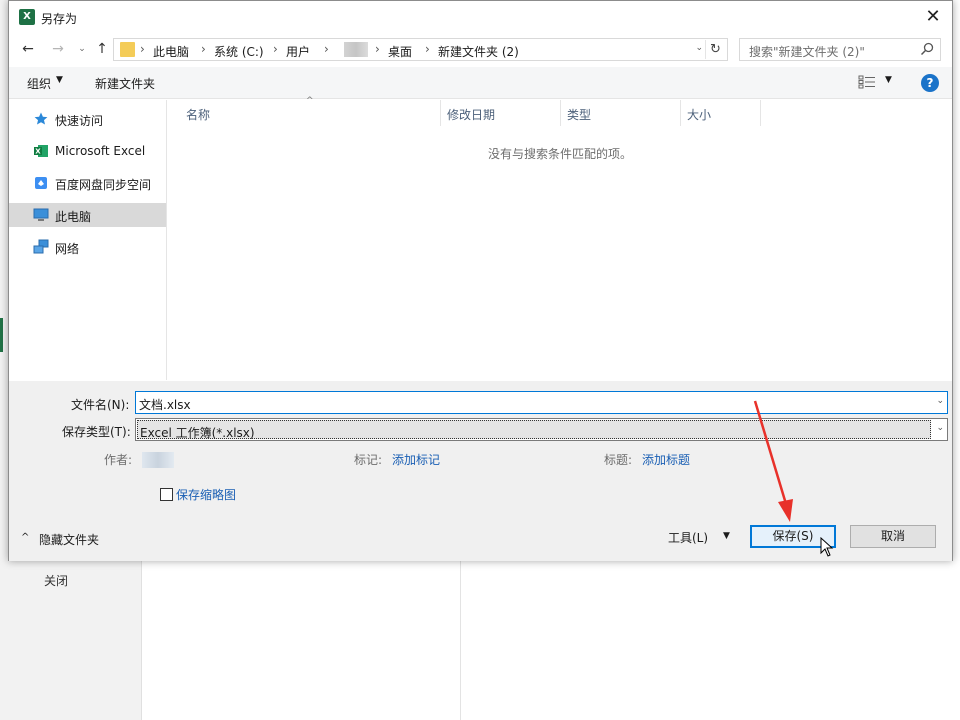 The width and height of the screenshot is (960, 720). What do you see at coordinates (933, 17) in the screenshot?
I see `close-icon: ✕` at bounding box center [933, 17].